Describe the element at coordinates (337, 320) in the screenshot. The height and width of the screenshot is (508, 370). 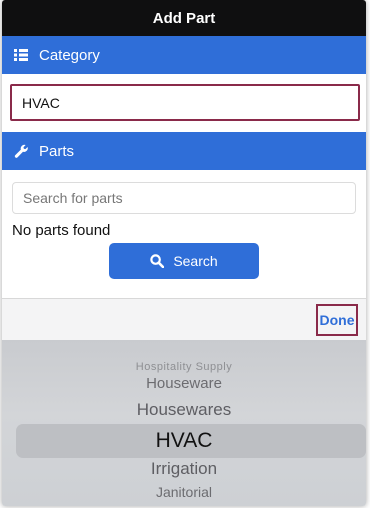
I see `done-button: Done` at that location.